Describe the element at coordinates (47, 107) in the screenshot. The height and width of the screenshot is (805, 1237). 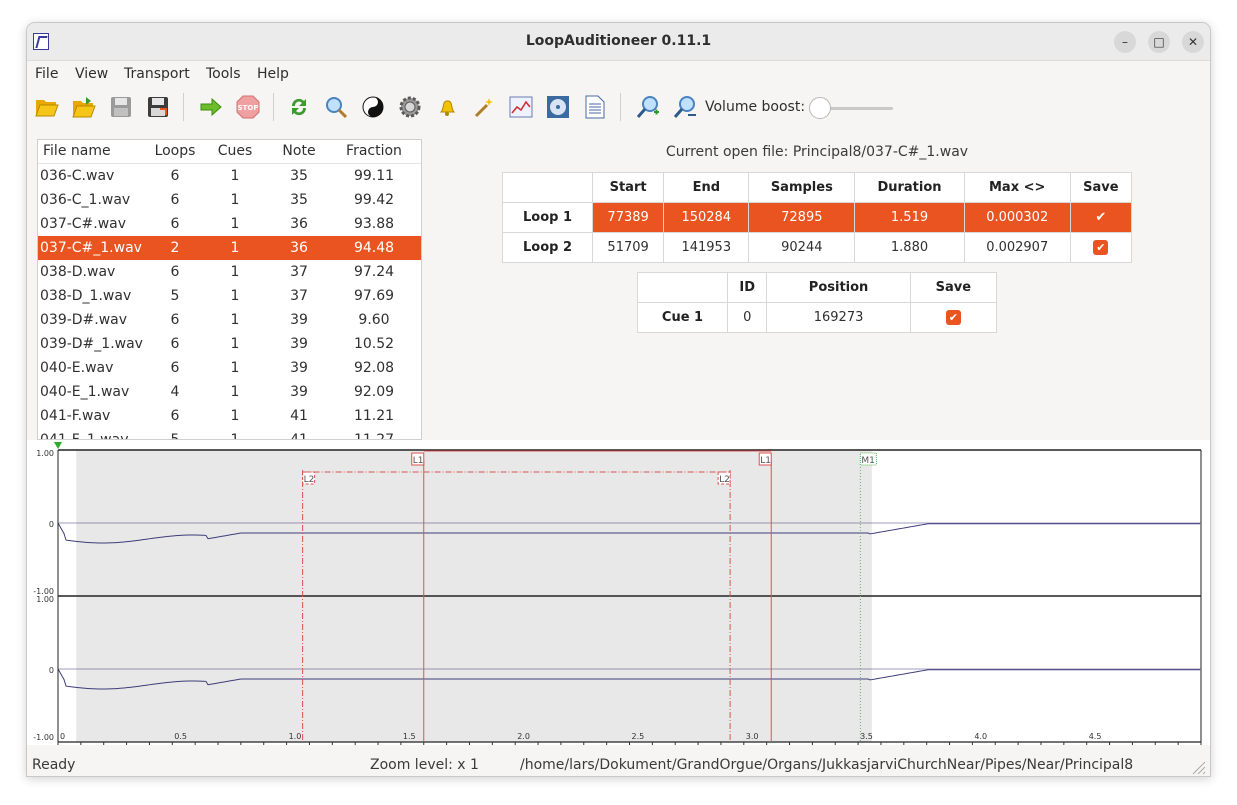
I see `open-icon` at that location.